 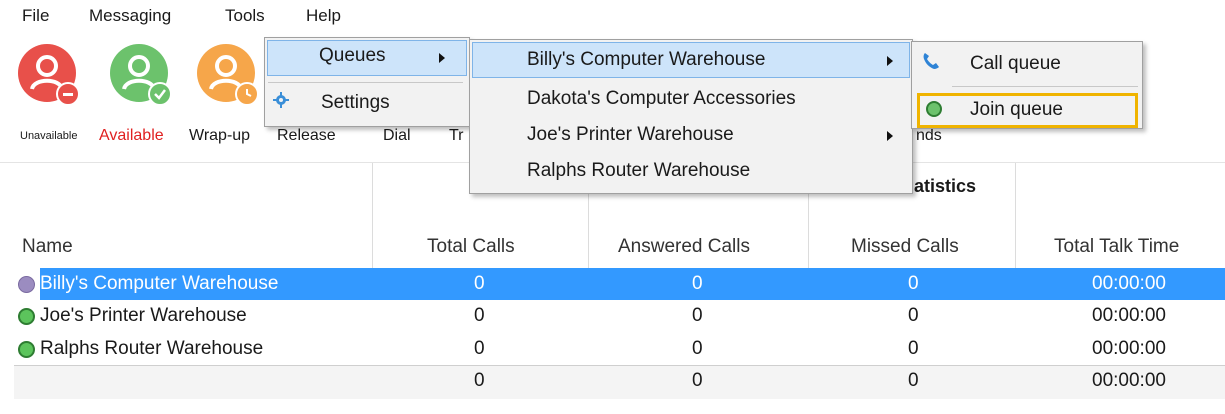 I want to click on menu-item-settings: Settings, so click(x=355, y=103).